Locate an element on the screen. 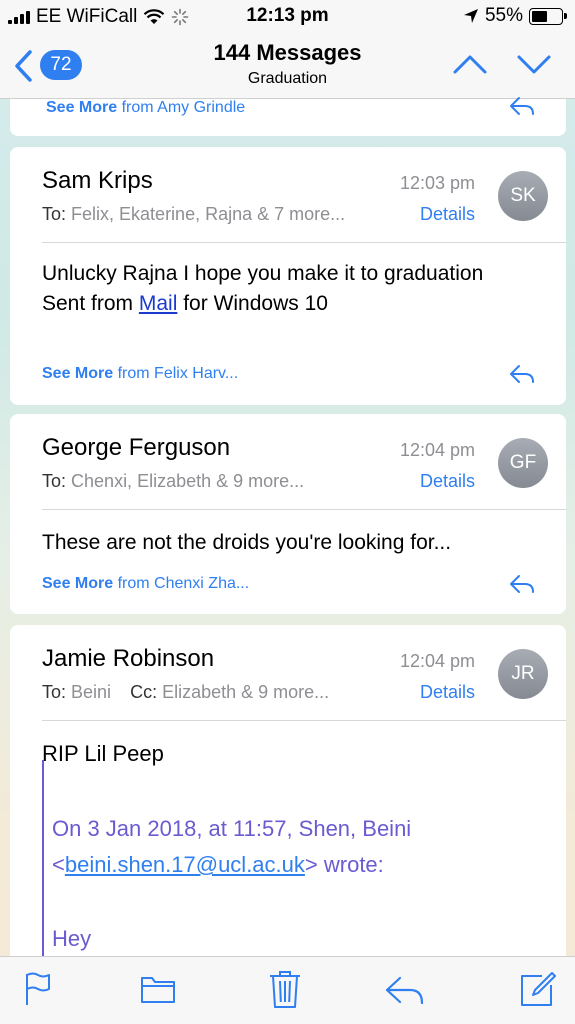 The height and width of the screenshot is (1024, 575). next-message-chevron-icon is located at coordinates (534, 64).